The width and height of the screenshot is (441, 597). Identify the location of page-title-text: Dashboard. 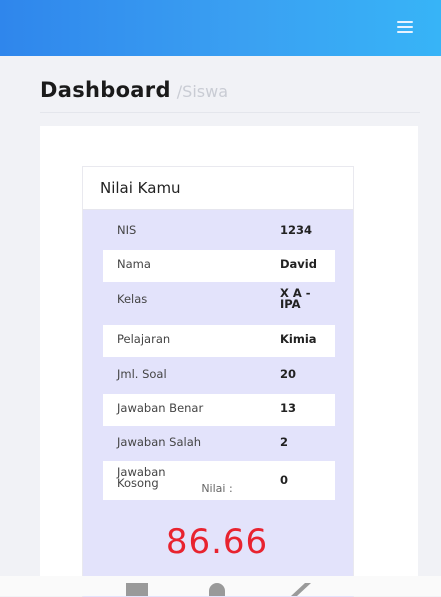
(105, 90).